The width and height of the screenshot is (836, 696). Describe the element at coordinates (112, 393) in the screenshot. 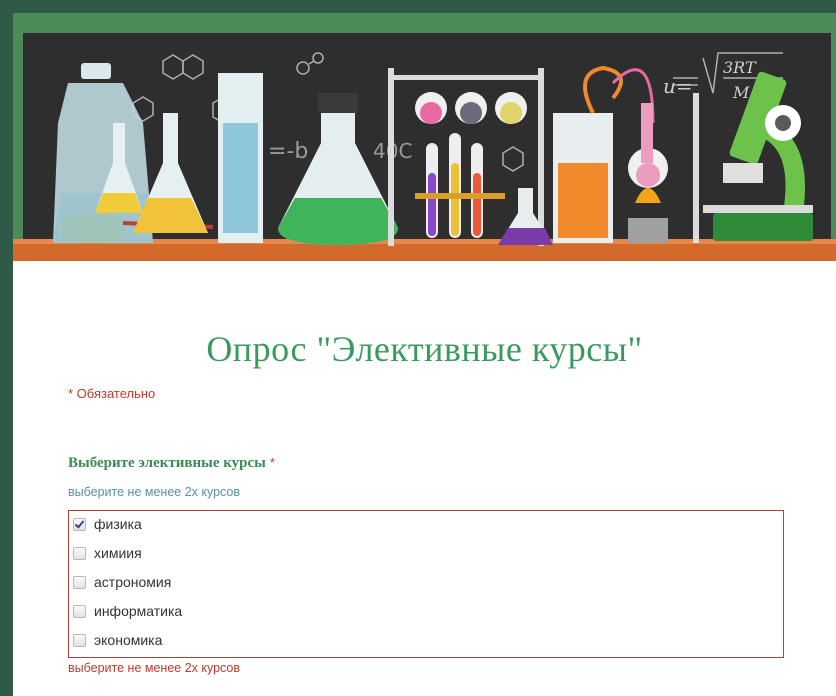

I see `required-note: * Обязательно` at that location.